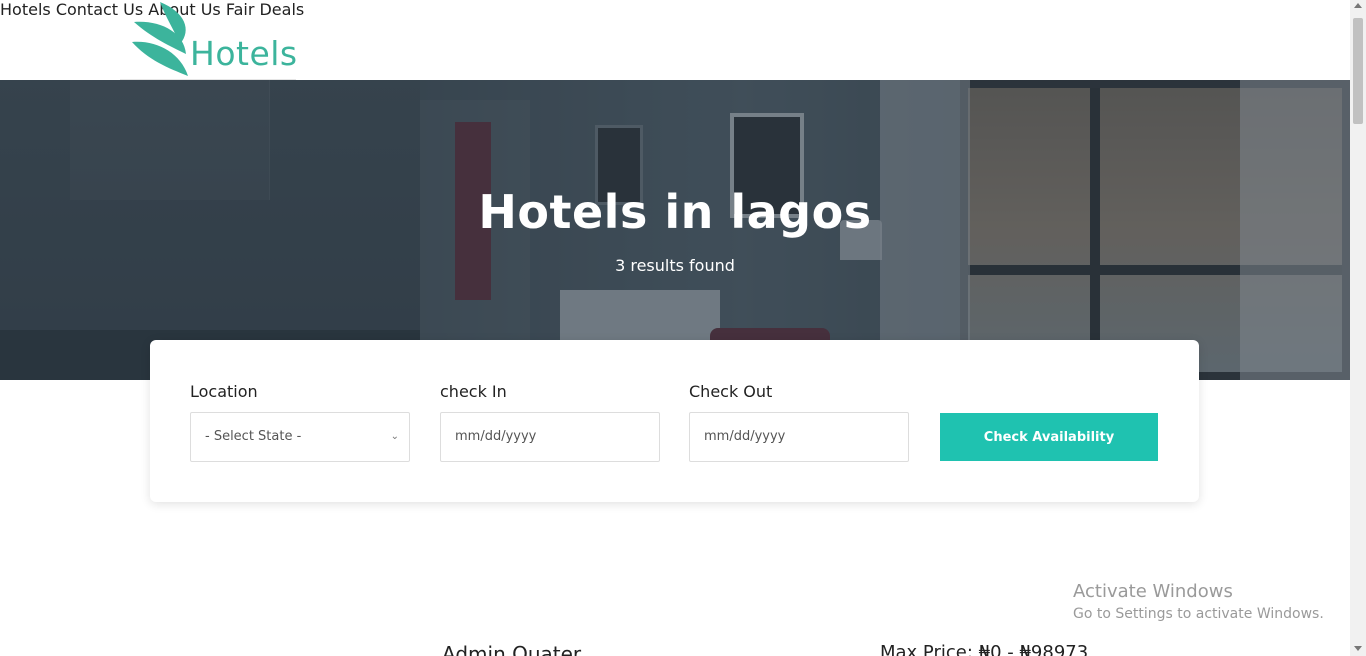 Image resolution: width=1366 pixels, height=656 pixels. Describe the element at coordinates (1358, 71) in the screenshot. I see `scrollbar-thumb` at that location.